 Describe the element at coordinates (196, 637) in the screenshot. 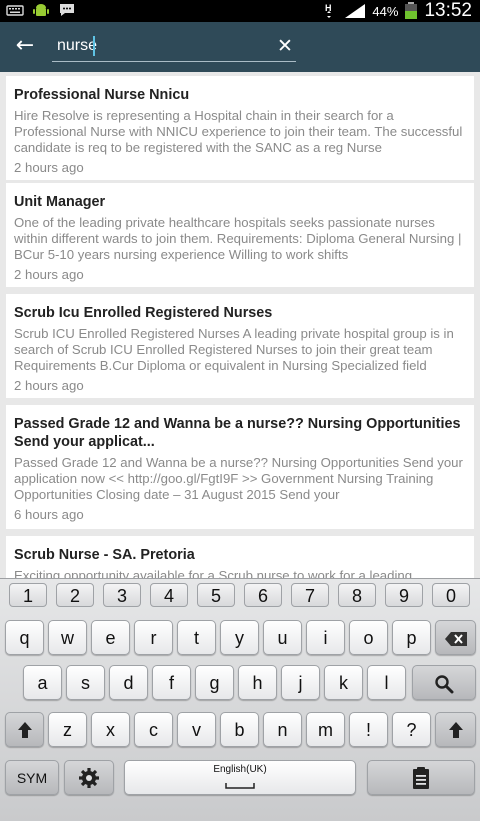

I see `key-t: t` at that location.